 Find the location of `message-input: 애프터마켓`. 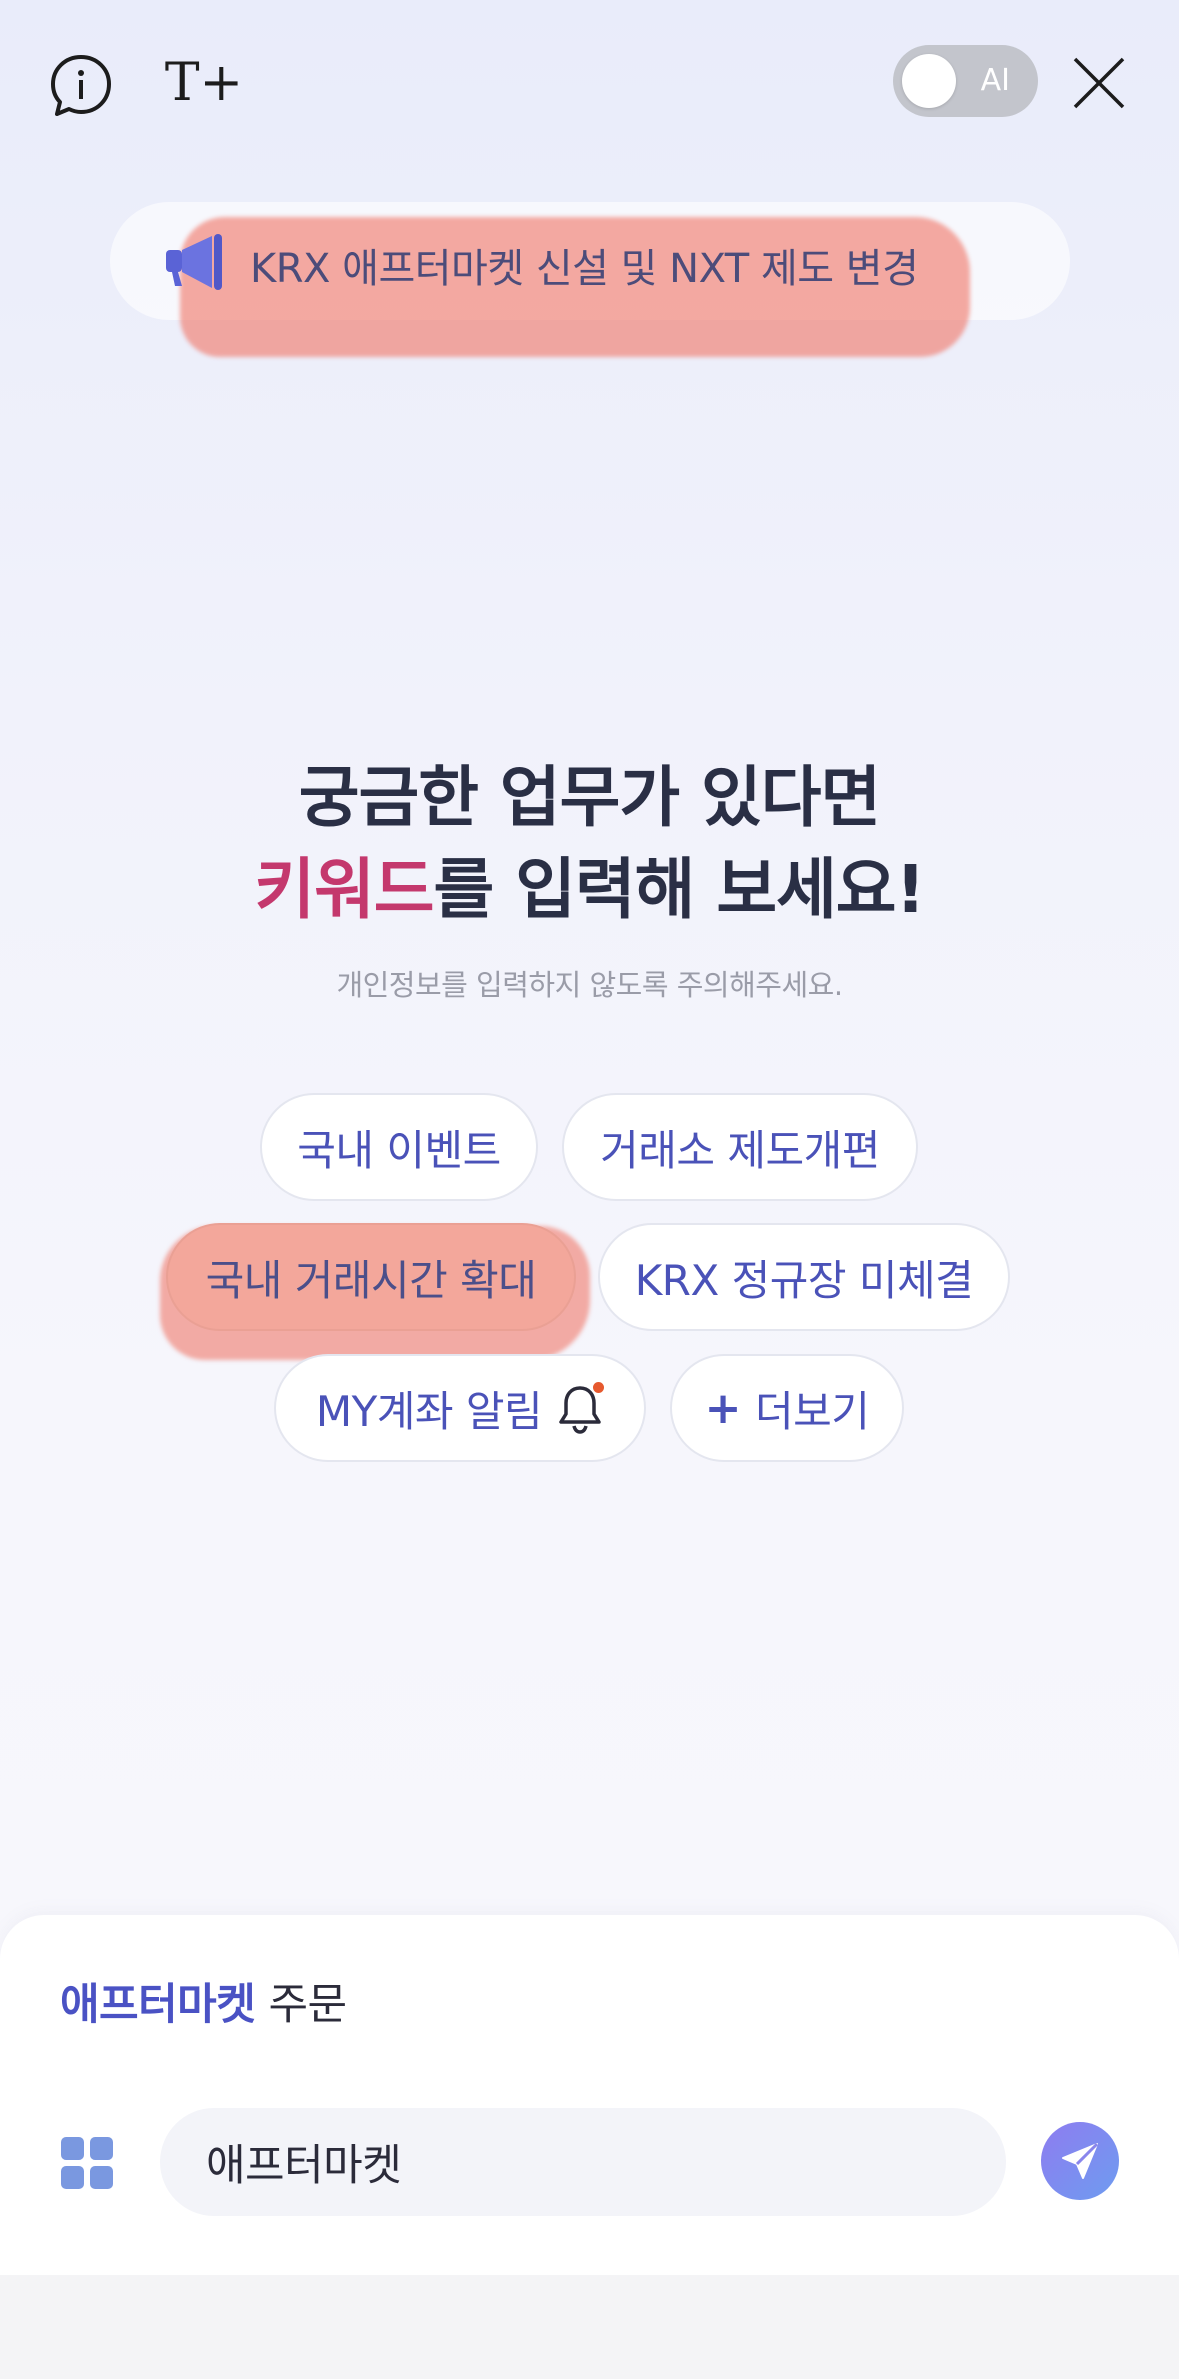

message-input: 애프터마켓 is located at coordinates (583, 2162).